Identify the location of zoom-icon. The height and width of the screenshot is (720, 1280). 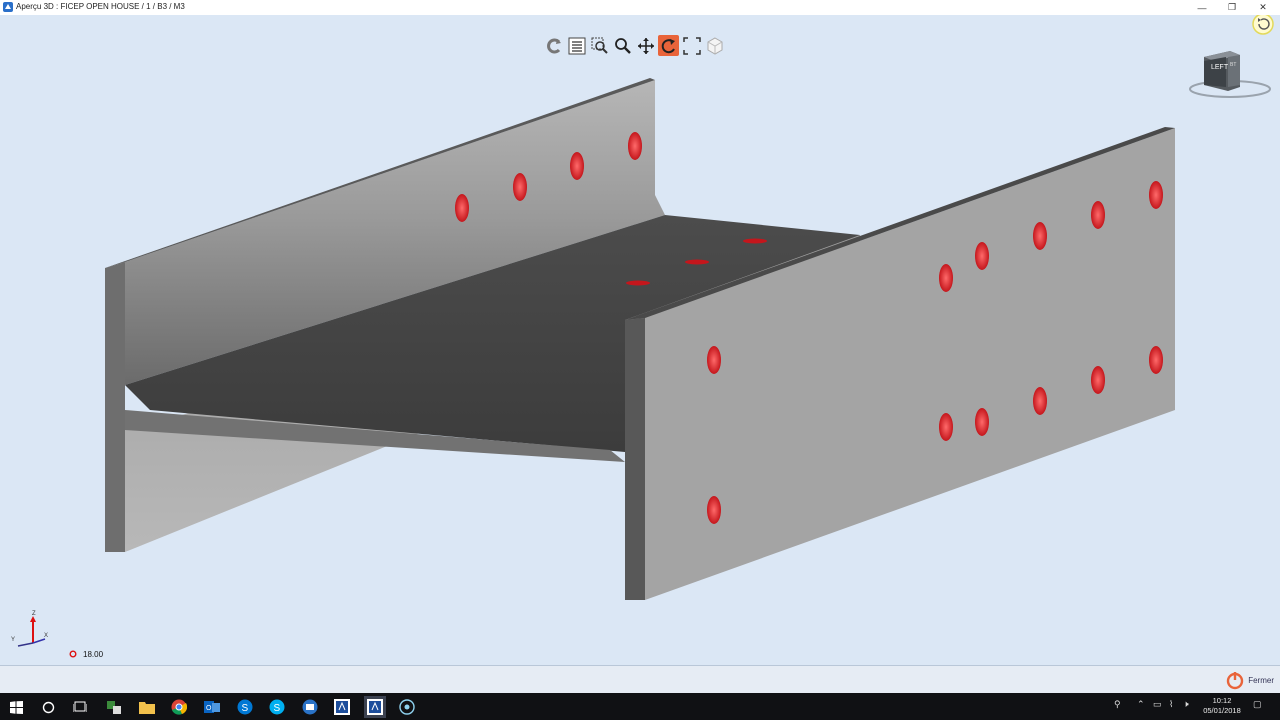
(622, 45).